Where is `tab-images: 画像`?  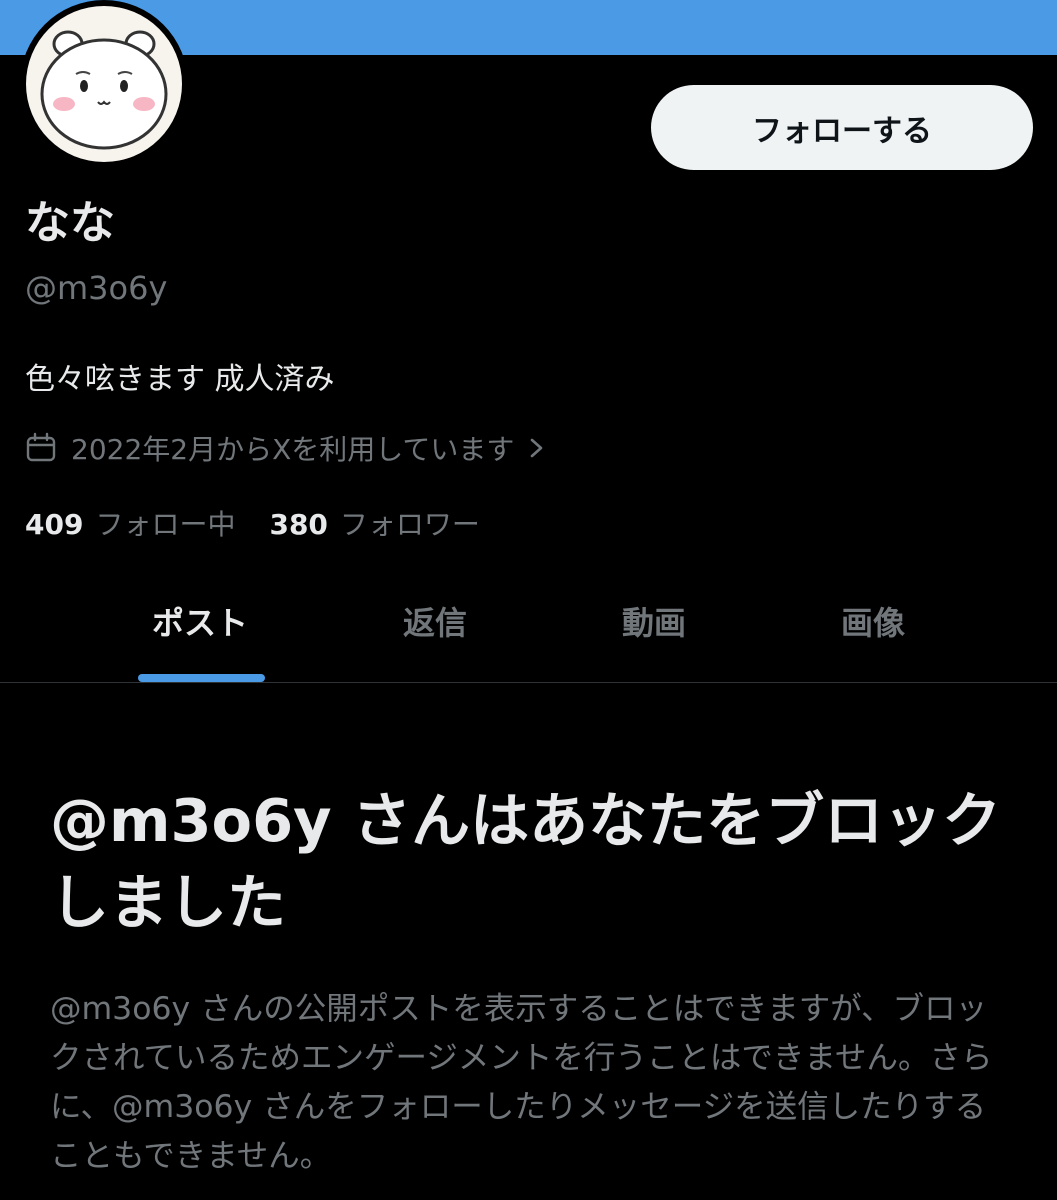 tab-images: 画像 is located at coordinates (873, 636).